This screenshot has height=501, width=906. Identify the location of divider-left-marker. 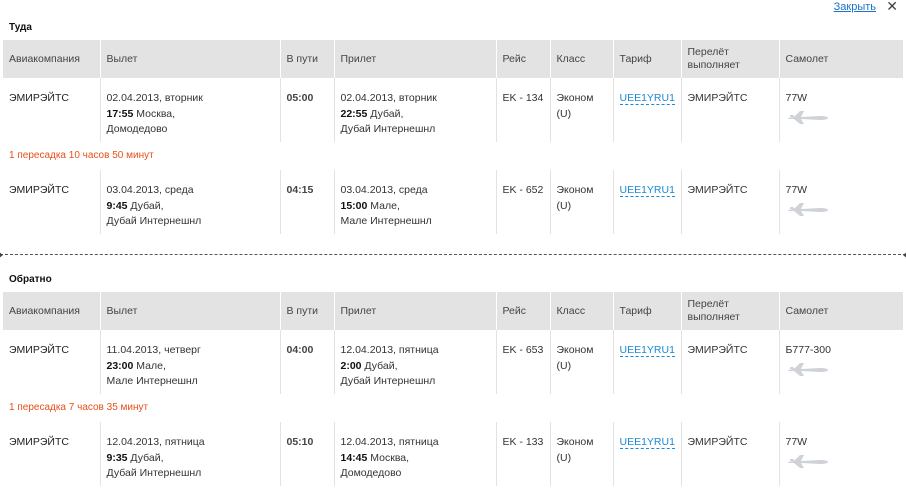
(1, 255).